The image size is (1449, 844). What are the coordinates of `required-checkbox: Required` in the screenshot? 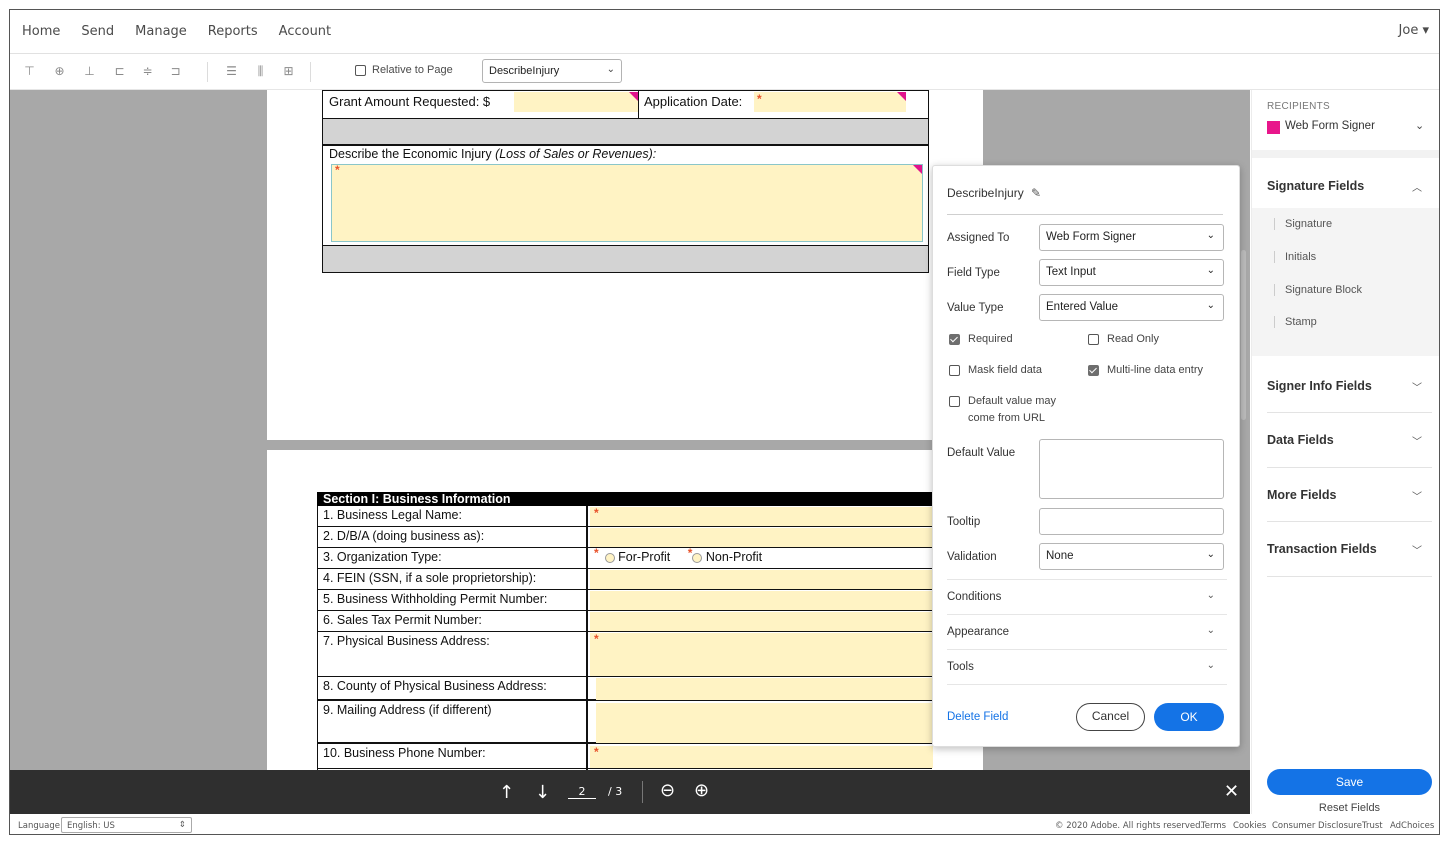 It's located at (981, 339).